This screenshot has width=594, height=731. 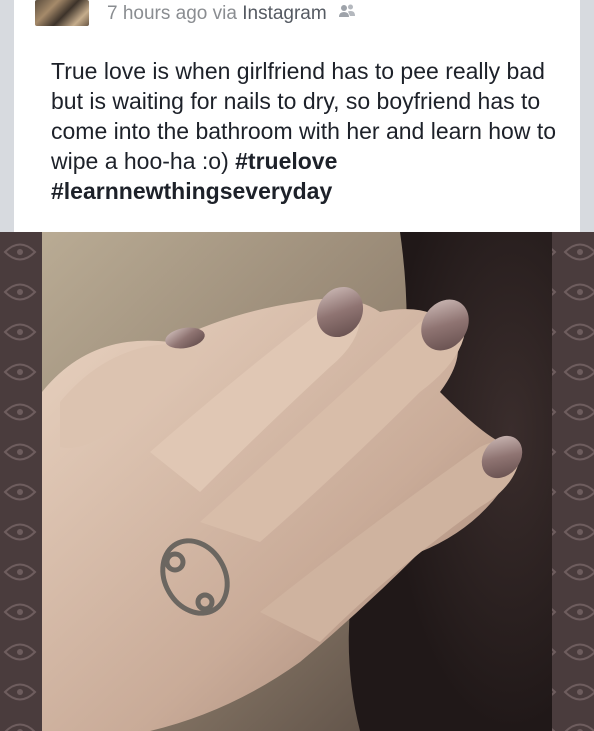 I want to click on post-meta: 7 hours ago via Instagram, so click(x=231, y=14).